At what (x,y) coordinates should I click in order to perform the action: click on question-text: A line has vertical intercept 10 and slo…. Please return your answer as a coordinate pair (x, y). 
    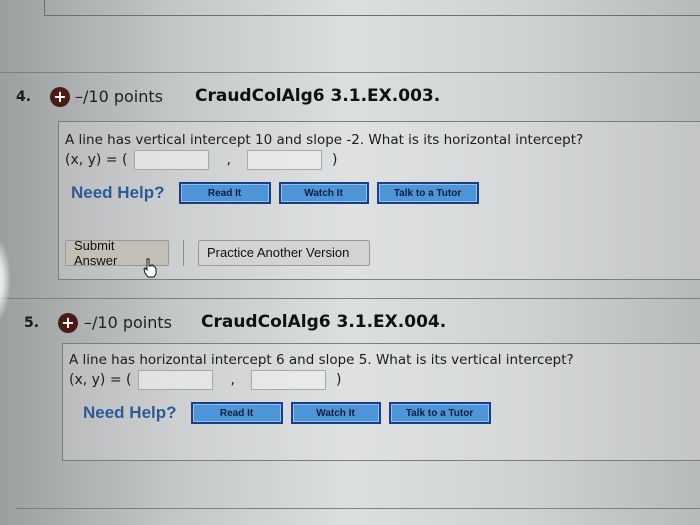
    Looking at the image, I should click on (324, 140).